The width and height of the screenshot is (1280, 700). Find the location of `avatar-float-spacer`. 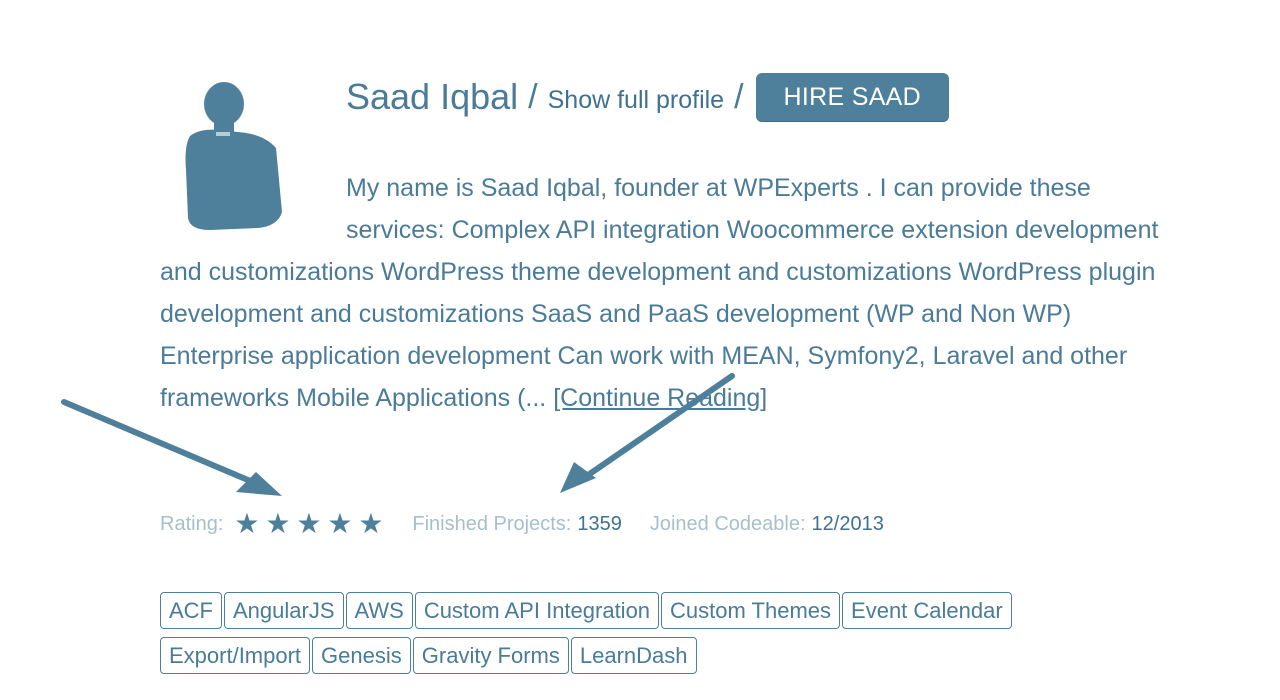

avatar-float-spacer is located at coordinates (253, 209).